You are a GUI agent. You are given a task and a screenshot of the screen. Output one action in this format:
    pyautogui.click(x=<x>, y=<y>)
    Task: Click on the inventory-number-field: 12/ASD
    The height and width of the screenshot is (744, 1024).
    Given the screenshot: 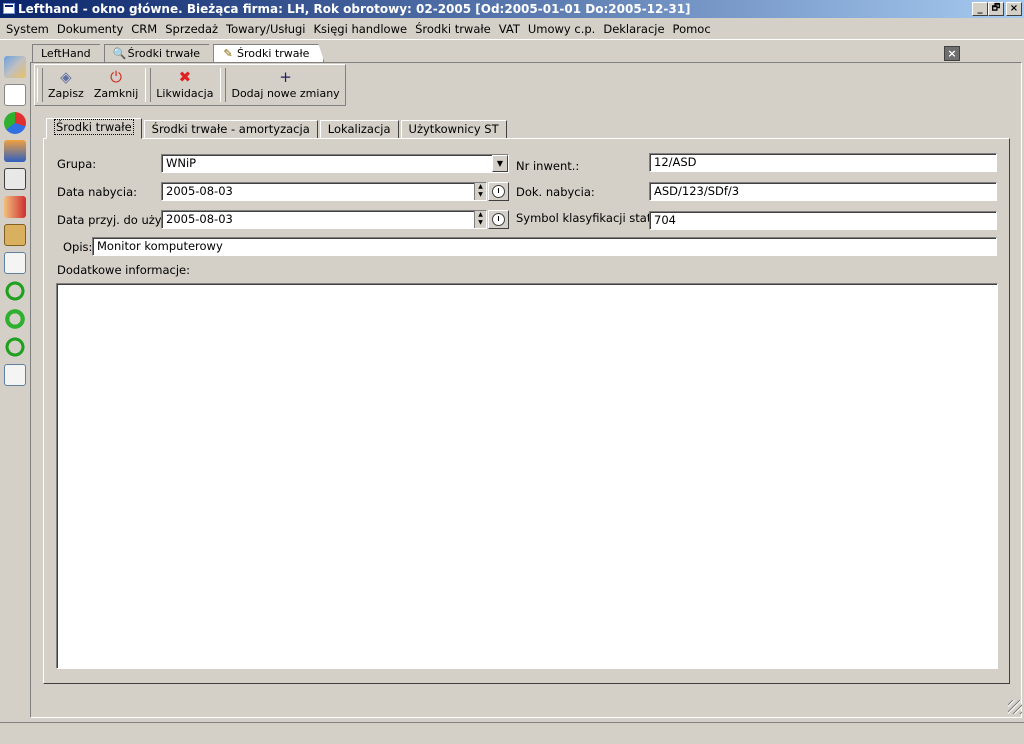 What is the action you would take?
    pyautogui.click(x=823, y=162)
    